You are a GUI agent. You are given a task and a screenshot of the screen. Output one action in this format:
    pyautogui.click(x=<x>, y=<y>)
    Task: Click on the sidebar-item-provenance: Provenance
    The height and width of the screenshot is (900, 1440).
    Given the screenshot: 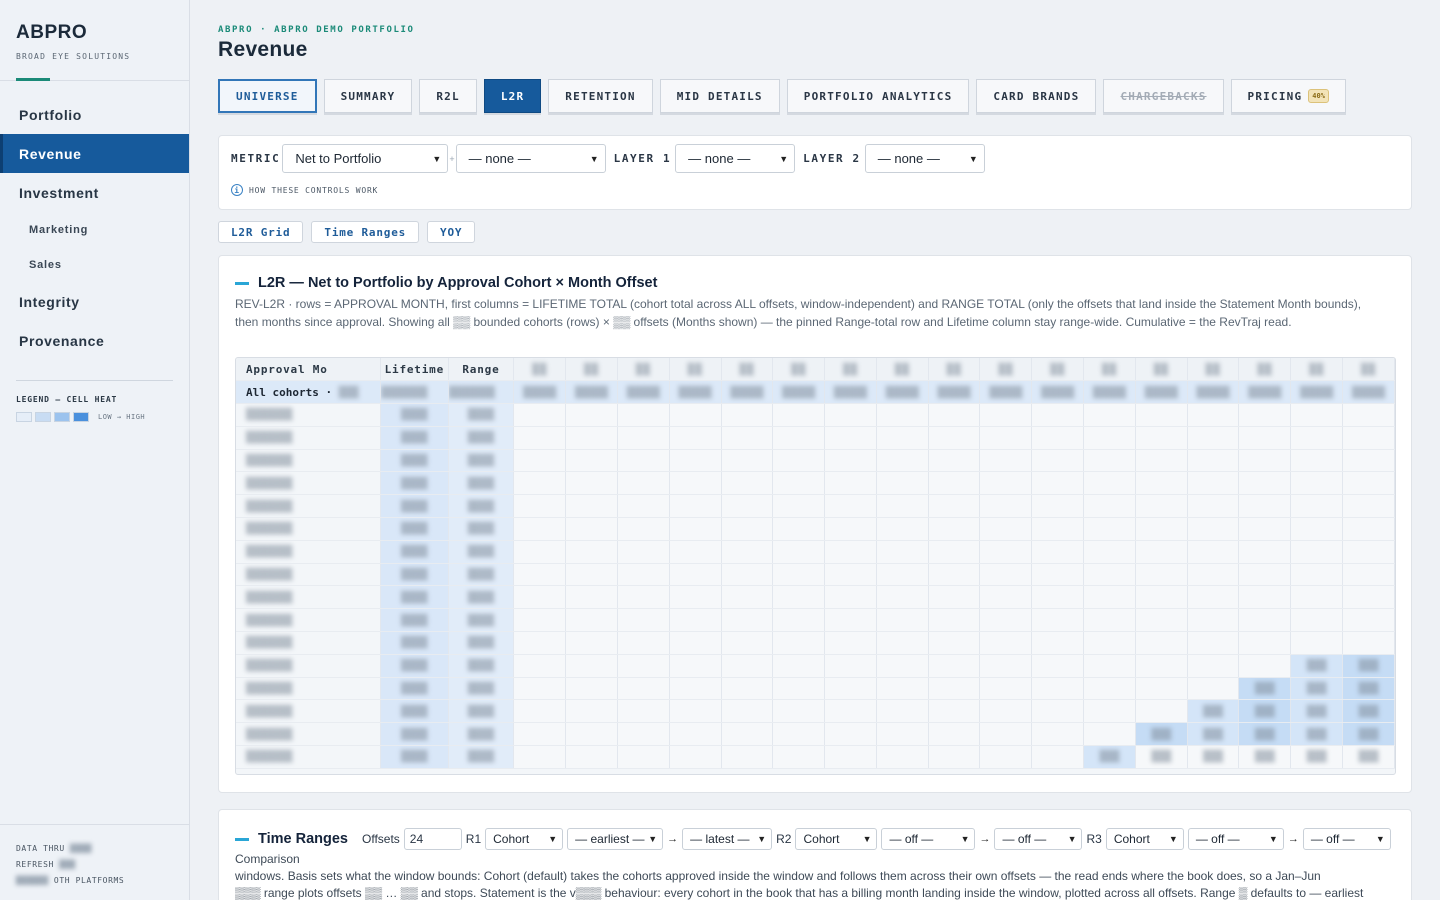 What is the action you would take?
    pyautogui.click(x=94, y=340)
    